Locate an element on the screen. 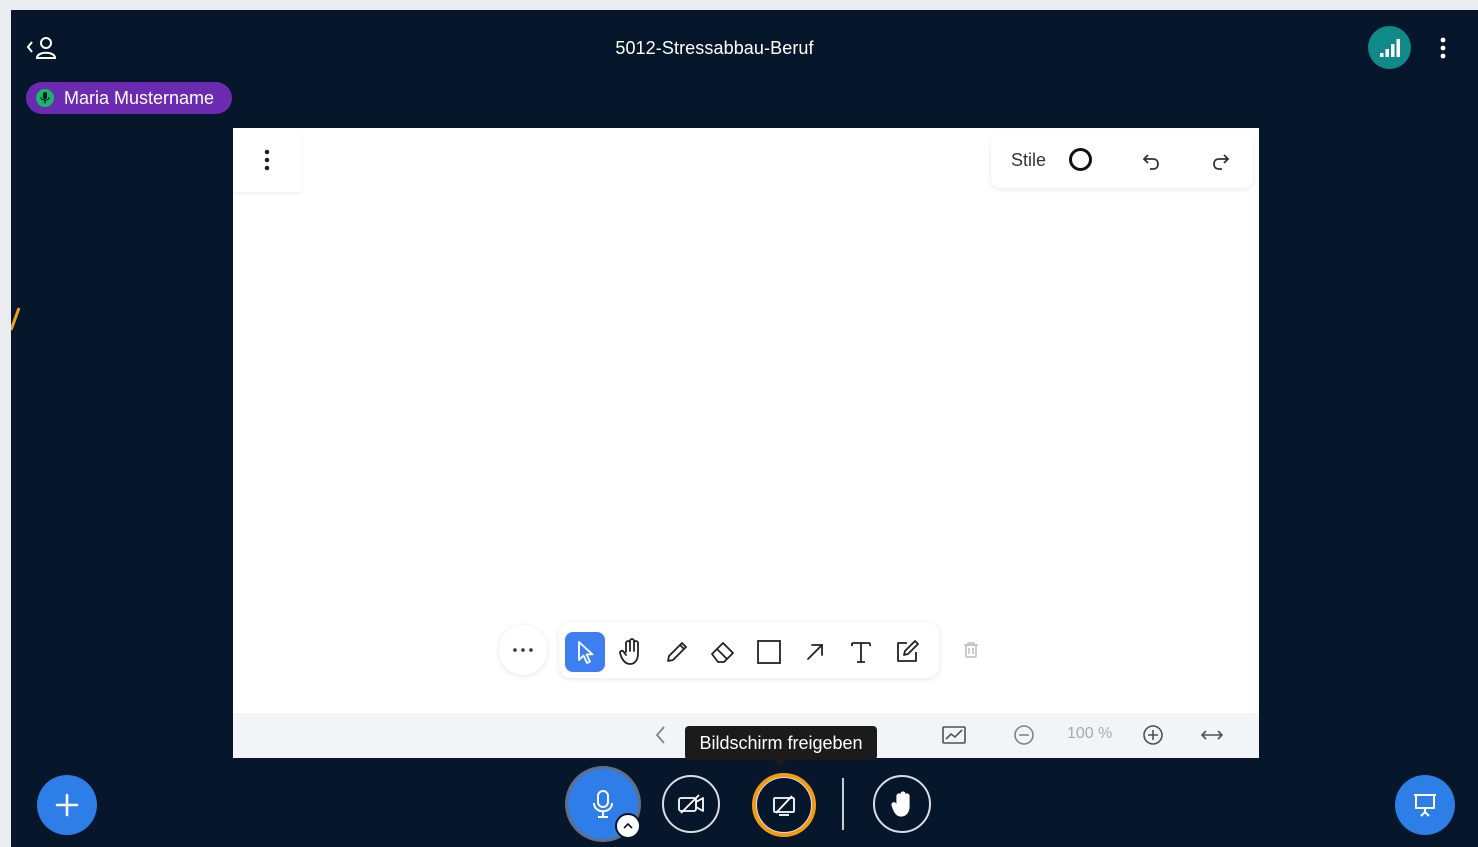 The width and height of the screenshot is (1478, 847). connection-status-button is located at coordinates (1389, 47).